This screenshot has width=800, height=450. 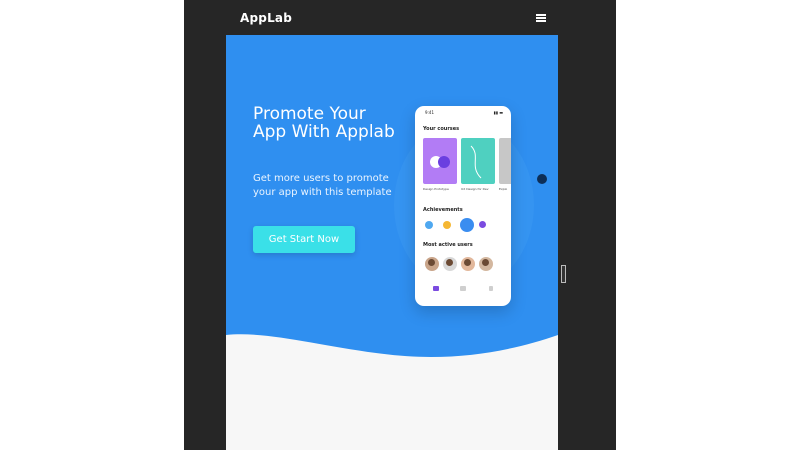 What do you see at coordinates (441, 129) in the screenshot?
I see `courses-heading: Your courses` at bounding box center [441, 129].